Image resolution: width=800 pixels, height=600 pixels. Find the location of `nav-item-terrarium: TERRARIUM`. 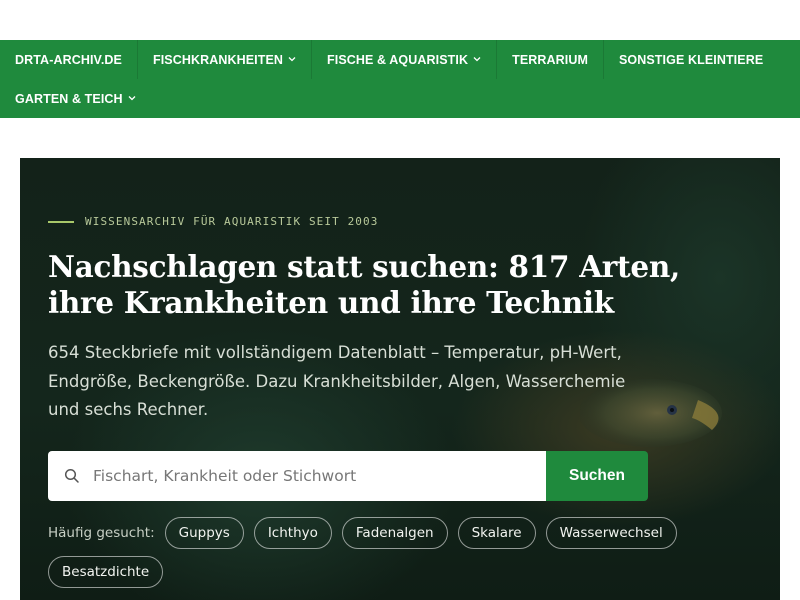

nav-item-terrarium: TERRARIUM is located at coordinates (550, 59).